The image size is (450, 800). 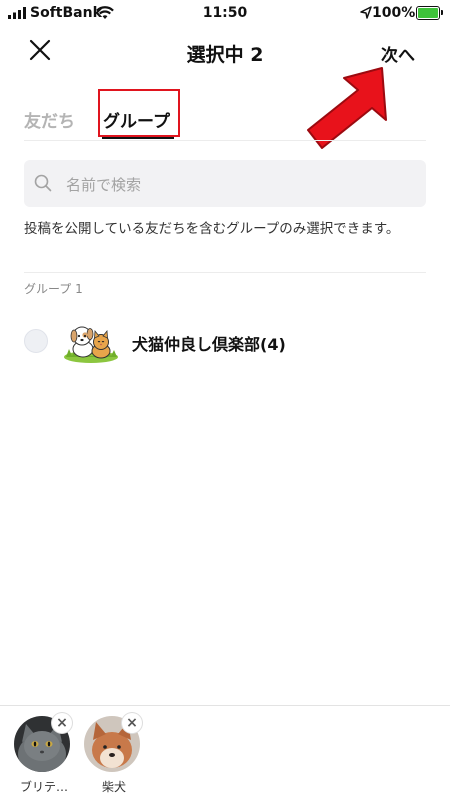 I want to click on selected-item-label: 柴犬, so click(x=113, y=787).